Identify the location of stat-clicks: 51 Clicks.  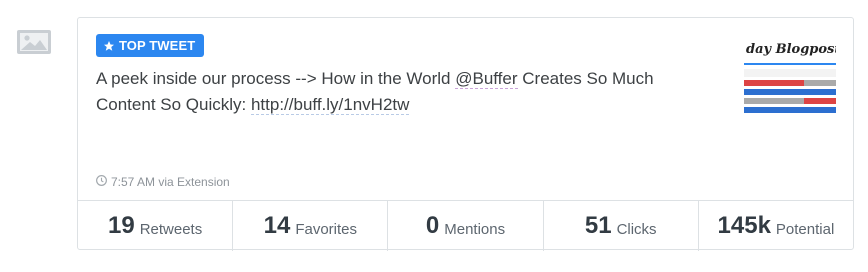
(620, 226).